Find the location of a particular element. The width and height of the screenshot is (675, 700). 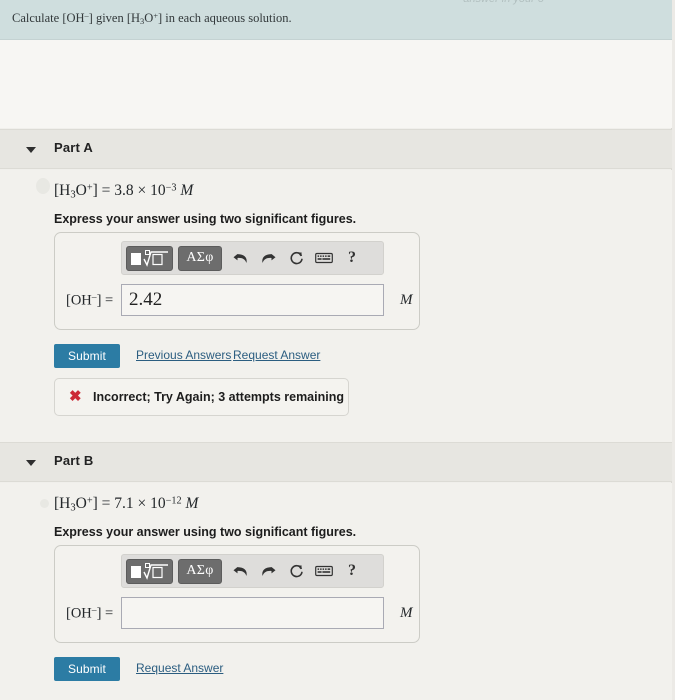

part-a-math-toolbar: ΑΣφ ? is located at coordinates (252, 258).